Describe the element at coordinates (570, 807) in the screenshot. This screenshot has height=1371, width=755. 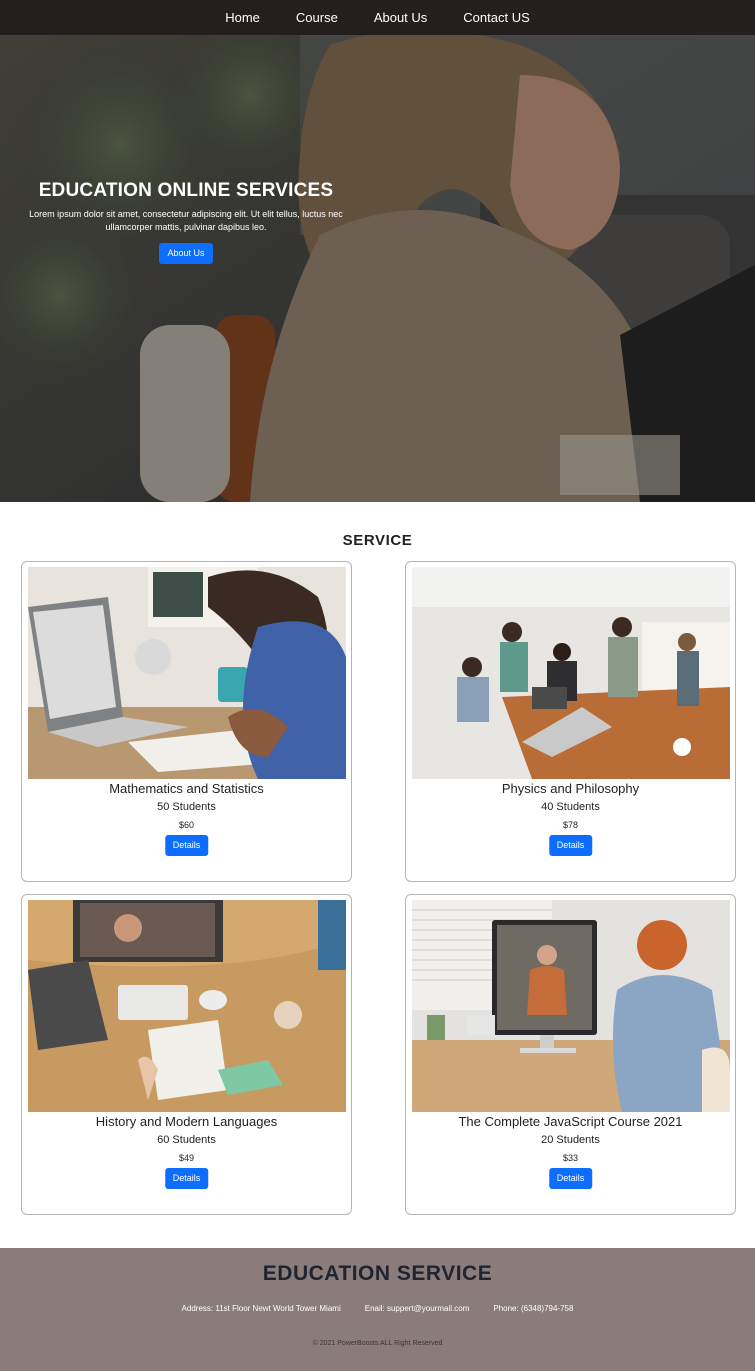
I see `course-students: 40 Students` at that location.